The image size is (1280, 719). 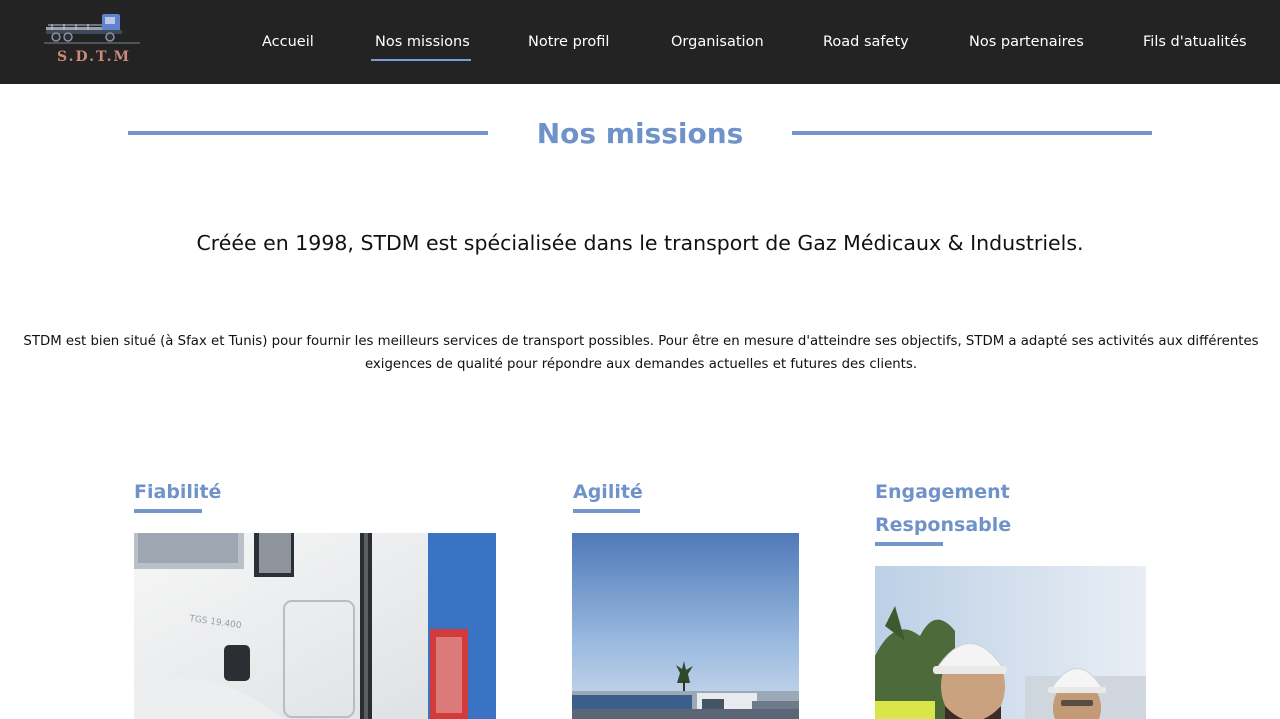 What do you see at coordinates (717, 42) in the screenshot?
I see `nav-item-organisation: Organisation` at bounding box center [717, 42].